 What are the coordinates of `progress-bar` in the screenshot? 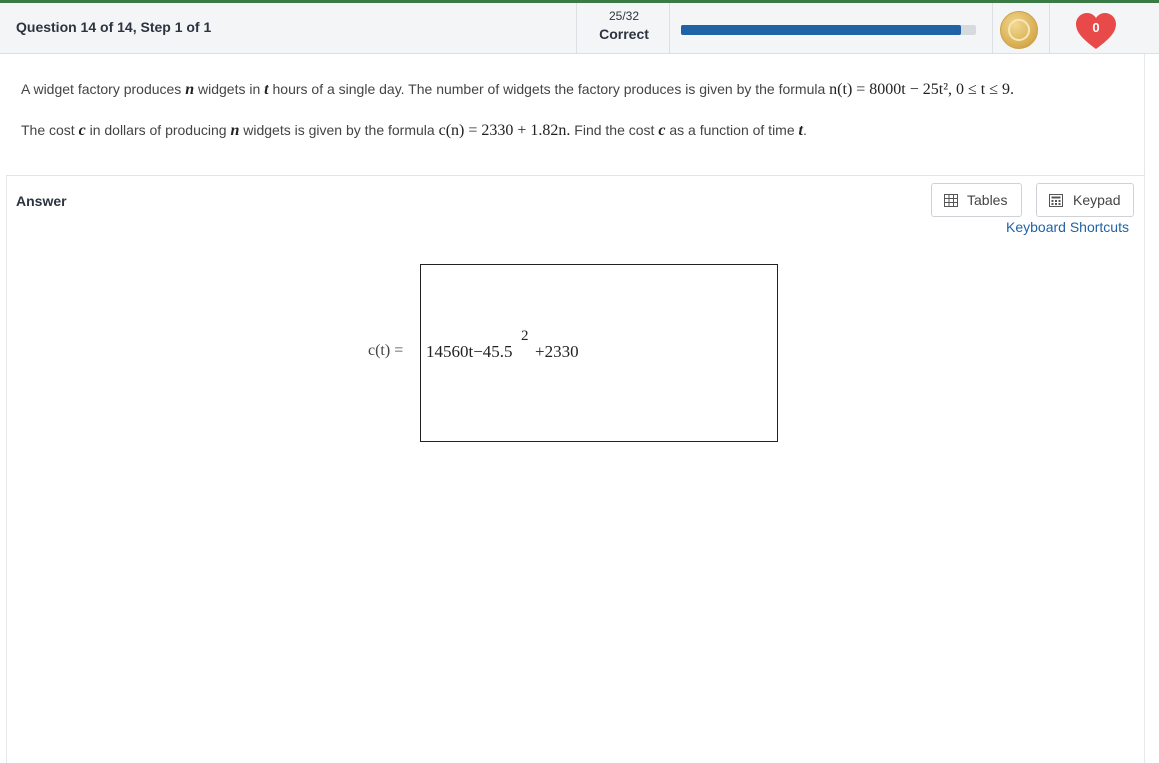 It's located at (828, 30).